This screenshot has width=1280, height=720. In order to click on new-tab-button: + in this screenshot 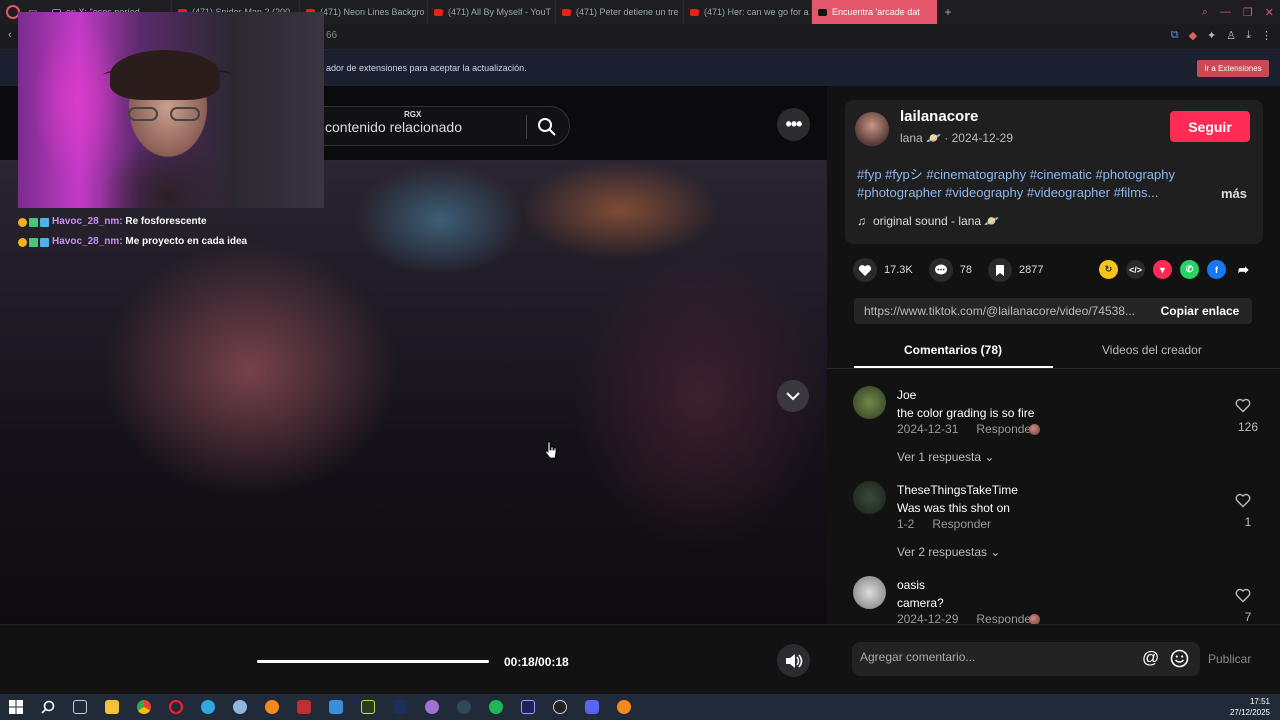, I will do `click(948, 12)`.